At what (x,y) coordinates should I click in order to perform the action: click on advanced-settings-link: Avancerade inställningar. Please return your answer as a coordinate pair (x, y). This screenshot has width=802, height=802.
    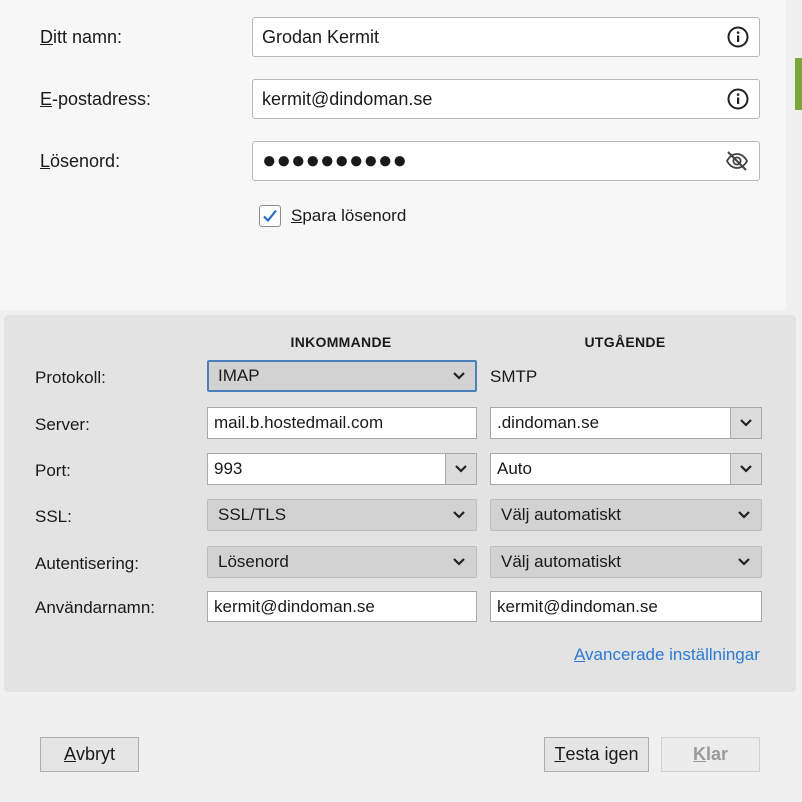
    Looking at the image, I should click on (667, 655).